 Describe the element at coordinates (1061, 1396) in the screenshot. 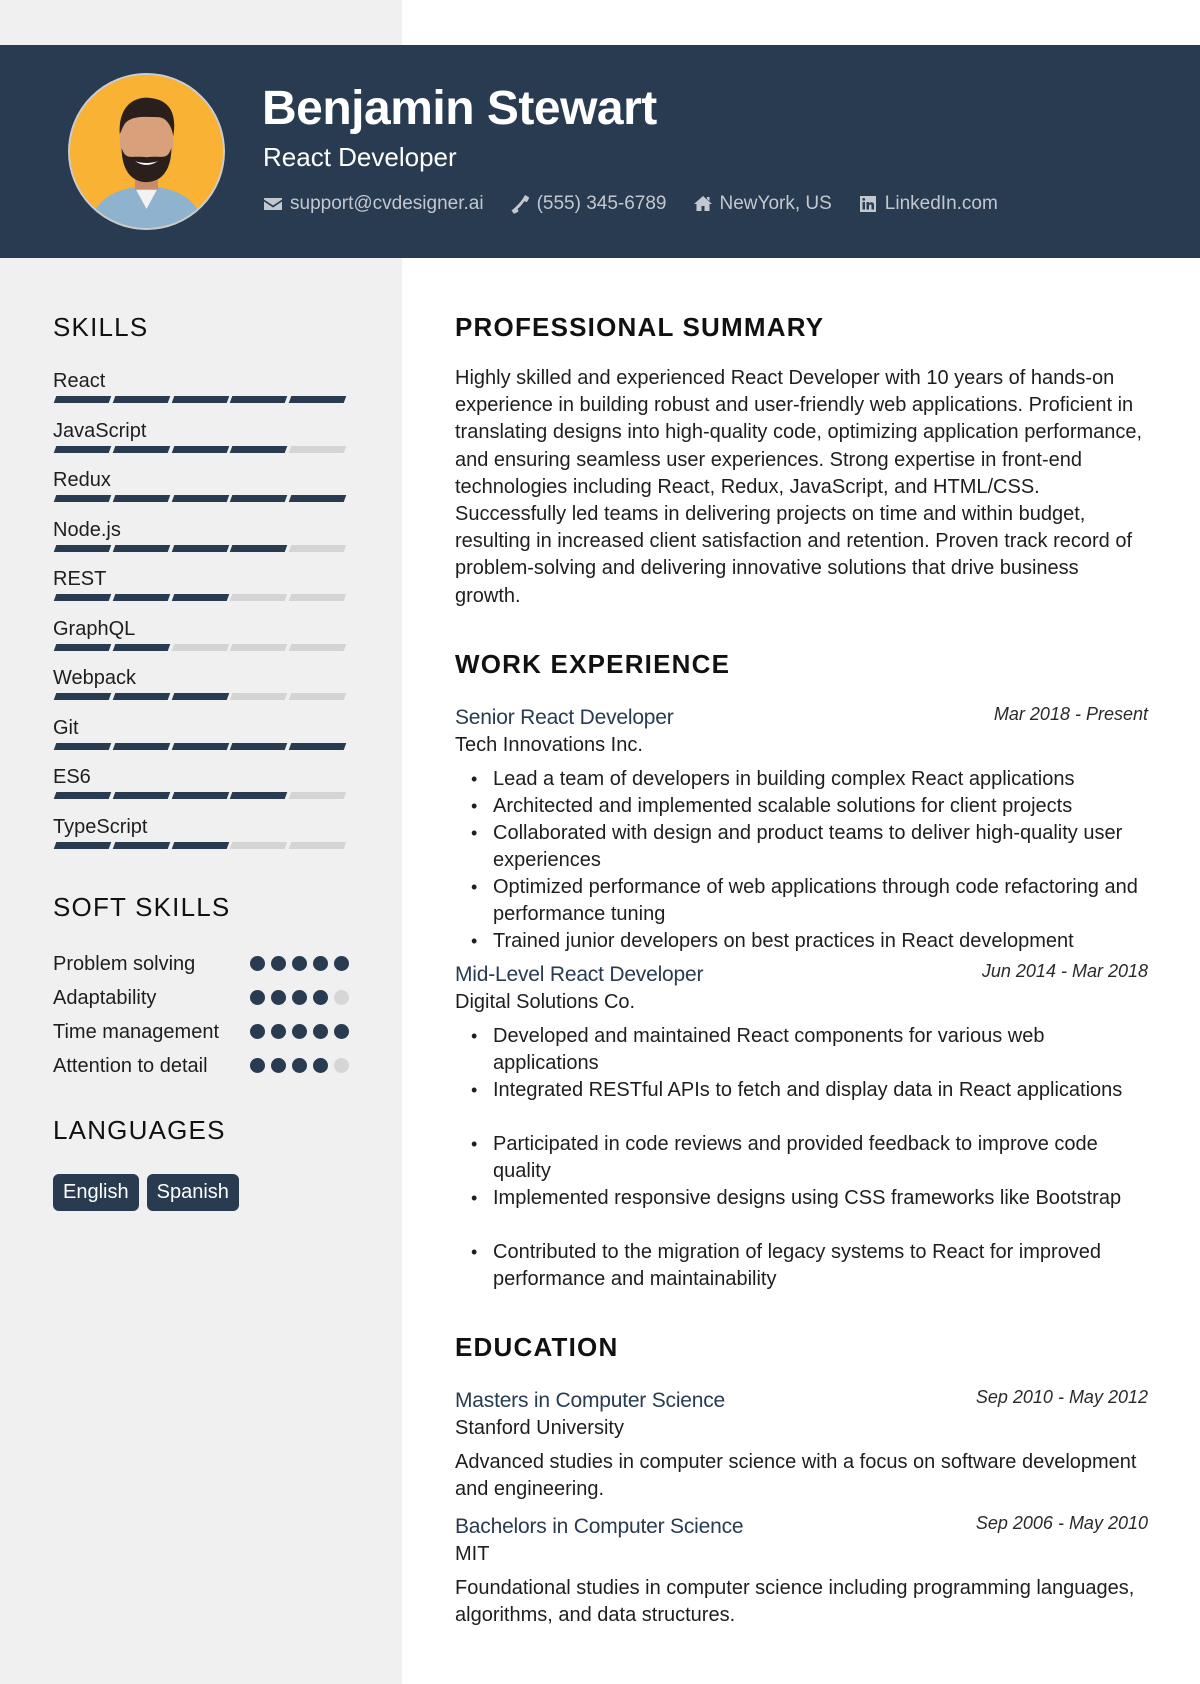

I see `education-dates: Sep 2010 - May 2012` at that location.